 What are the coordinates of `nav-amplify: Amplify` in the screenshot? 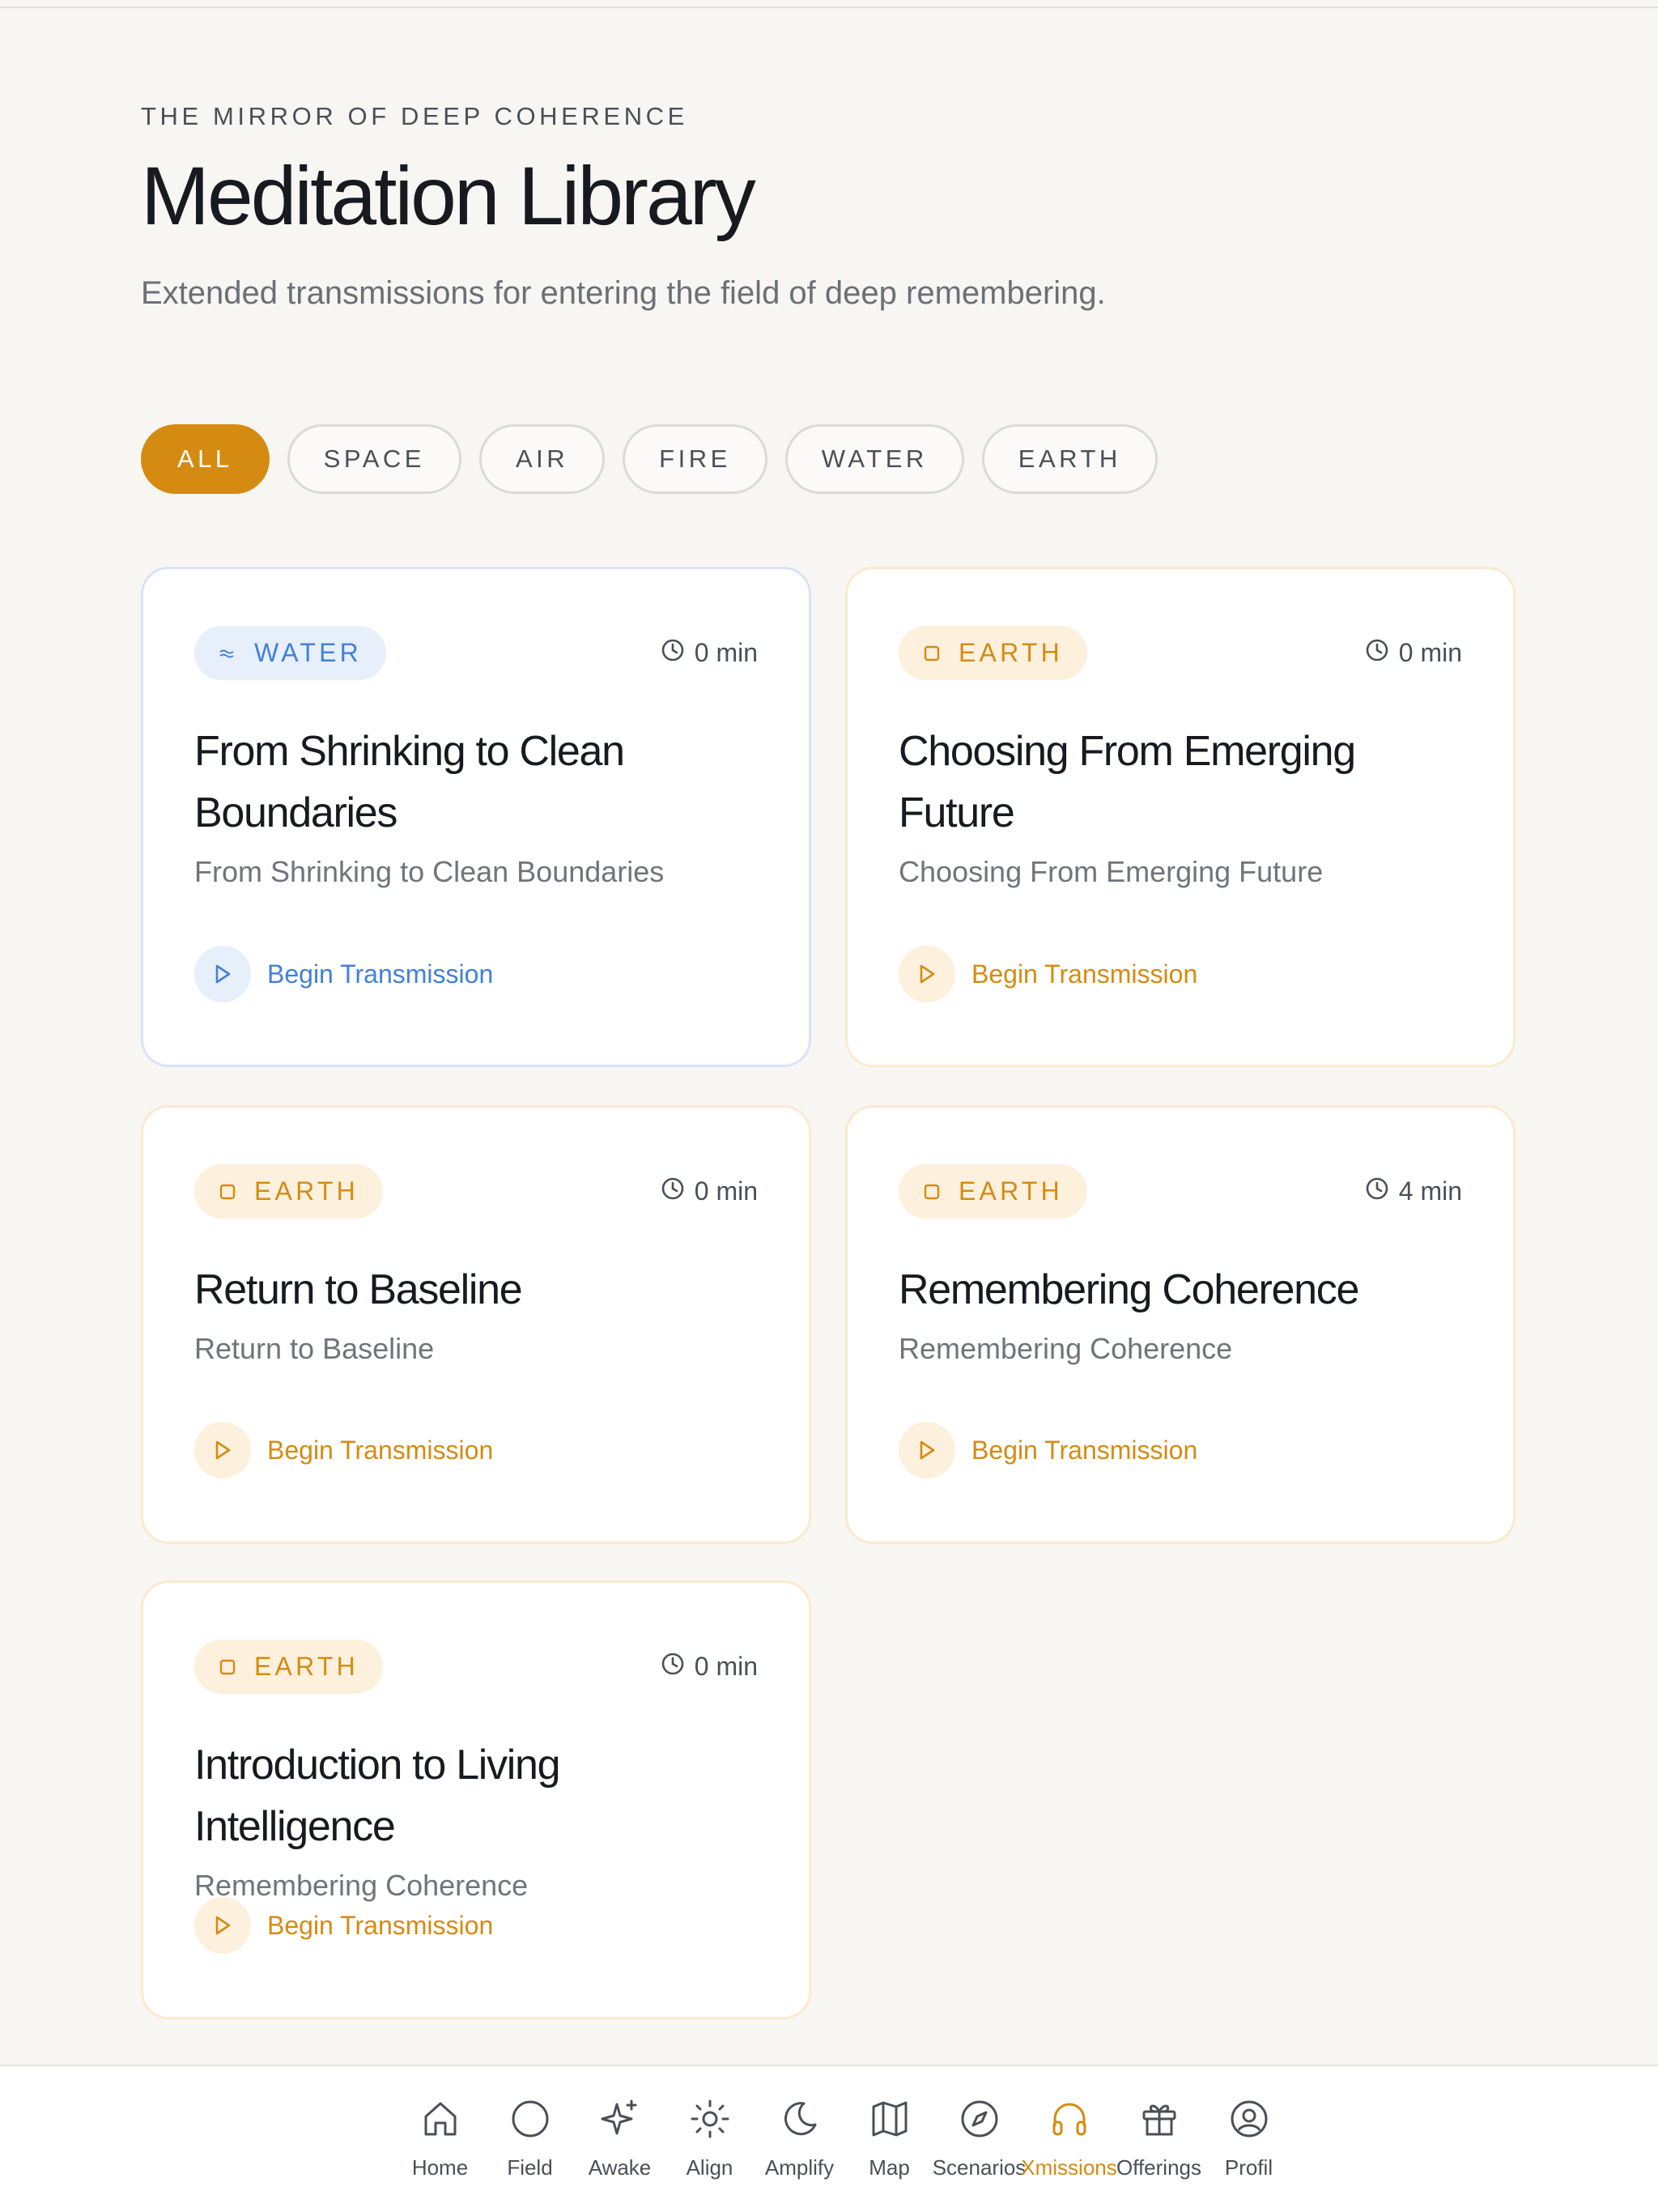 It's located at (799, 2137).